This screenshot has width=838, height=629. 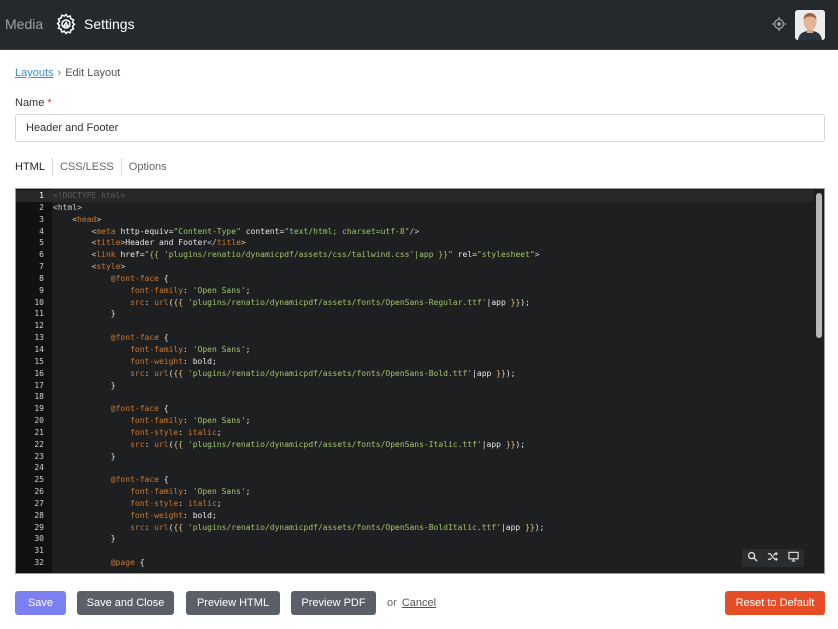 What do you see at coordinates (39, 456) in the screenshot?
I see `line-number: 23` at bounding box center [39, 456].